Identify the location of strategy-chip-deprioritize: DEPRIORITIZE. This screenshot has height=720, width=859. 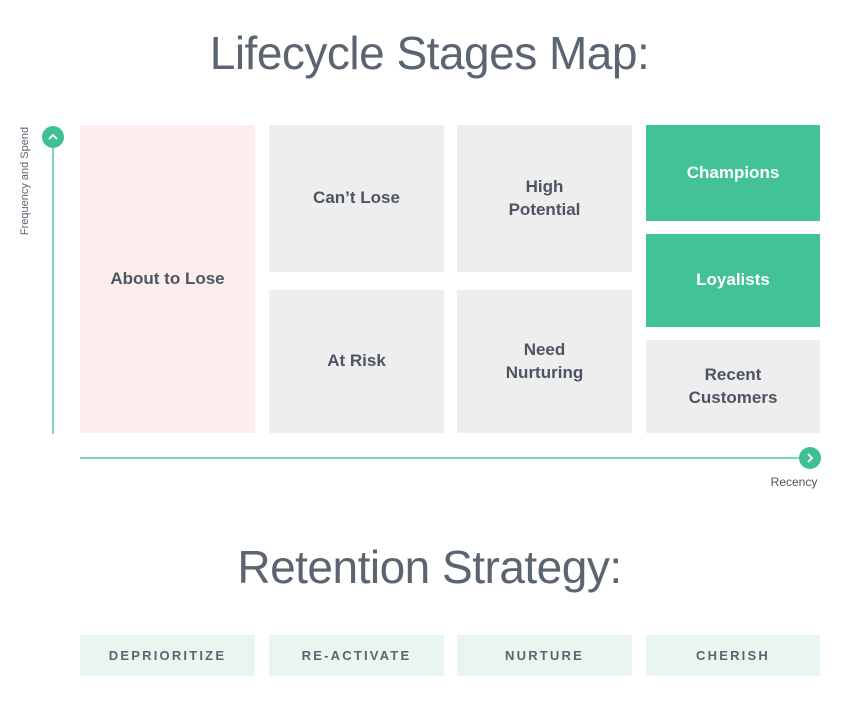
(167, 655).